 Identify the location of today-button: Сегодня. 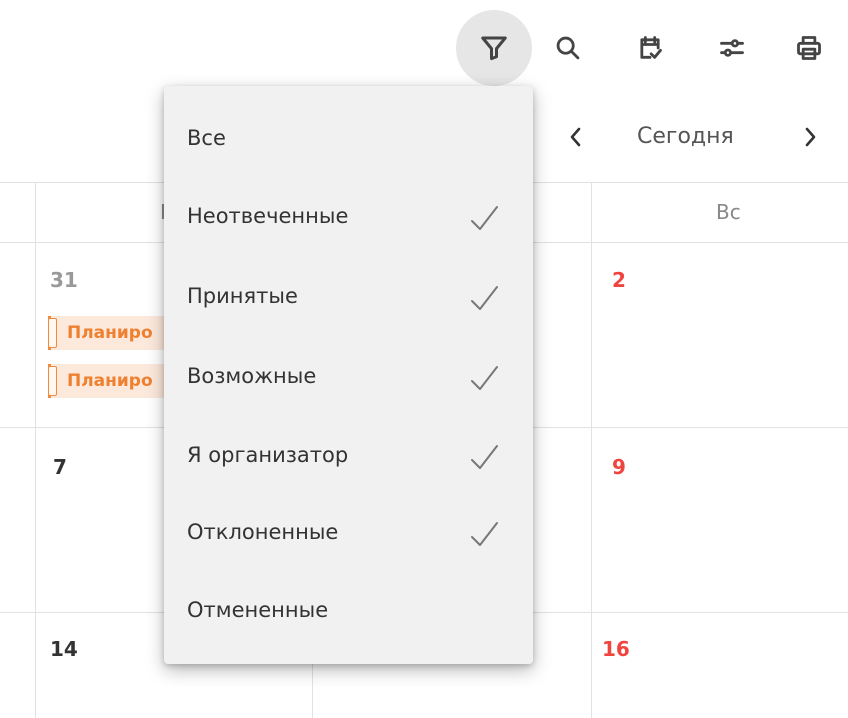
(685, 136).